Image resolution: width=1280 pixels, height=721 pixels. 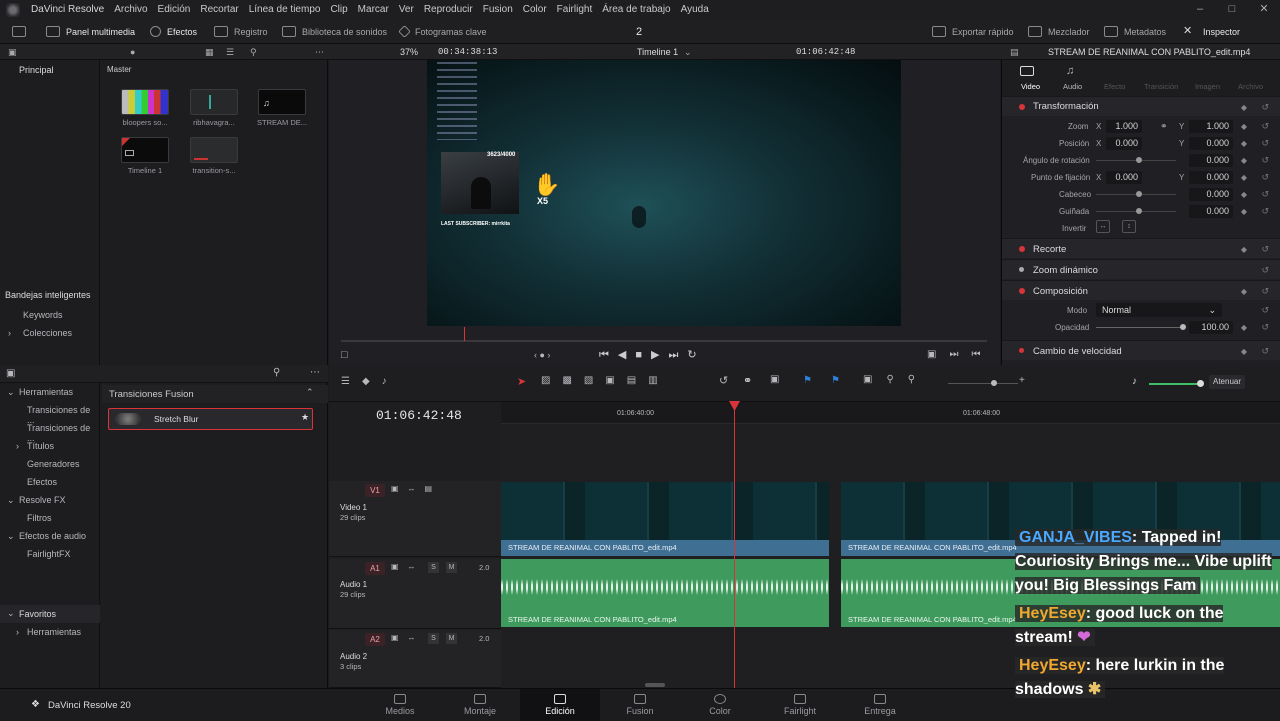 I want to click on playhead-line, so click(x=734, y=548).